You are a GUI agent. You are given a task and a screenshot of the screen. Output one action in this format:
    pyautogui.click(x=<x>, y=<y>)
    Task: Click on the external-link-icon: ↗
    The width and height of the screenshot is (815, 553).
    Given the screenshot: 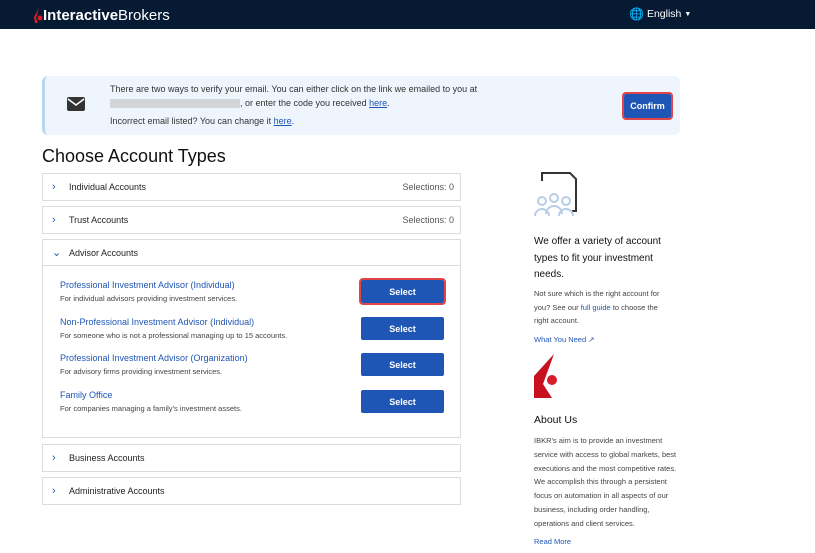 What is the action you would take?
    pyautogui.click(x=591, y=339)
    